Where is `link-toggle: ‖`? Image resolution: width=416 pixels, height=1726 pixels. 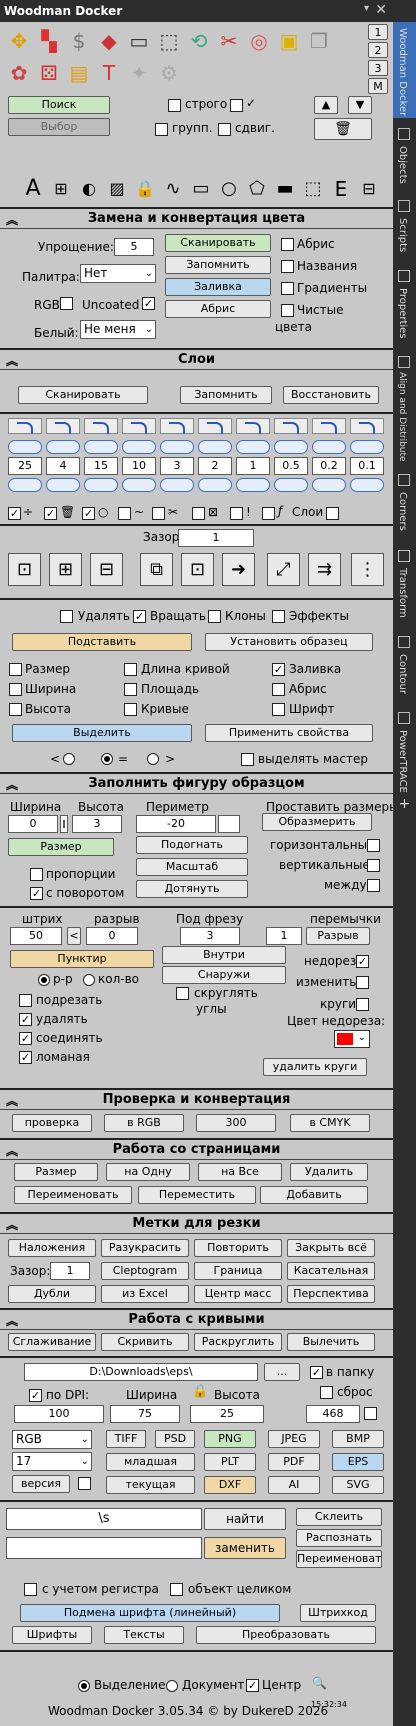 link-toggle: ‖ is located at coordinates (64, 824).